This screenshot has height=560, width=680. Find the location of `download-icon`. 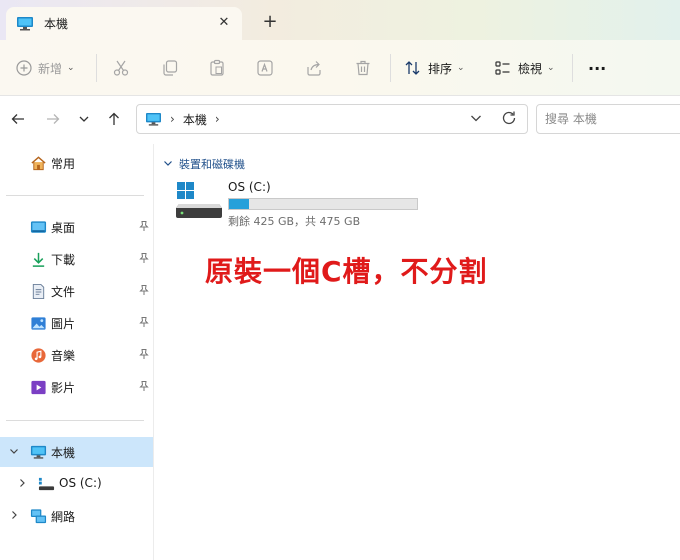

download-icon is located at coordinates (38, 259).